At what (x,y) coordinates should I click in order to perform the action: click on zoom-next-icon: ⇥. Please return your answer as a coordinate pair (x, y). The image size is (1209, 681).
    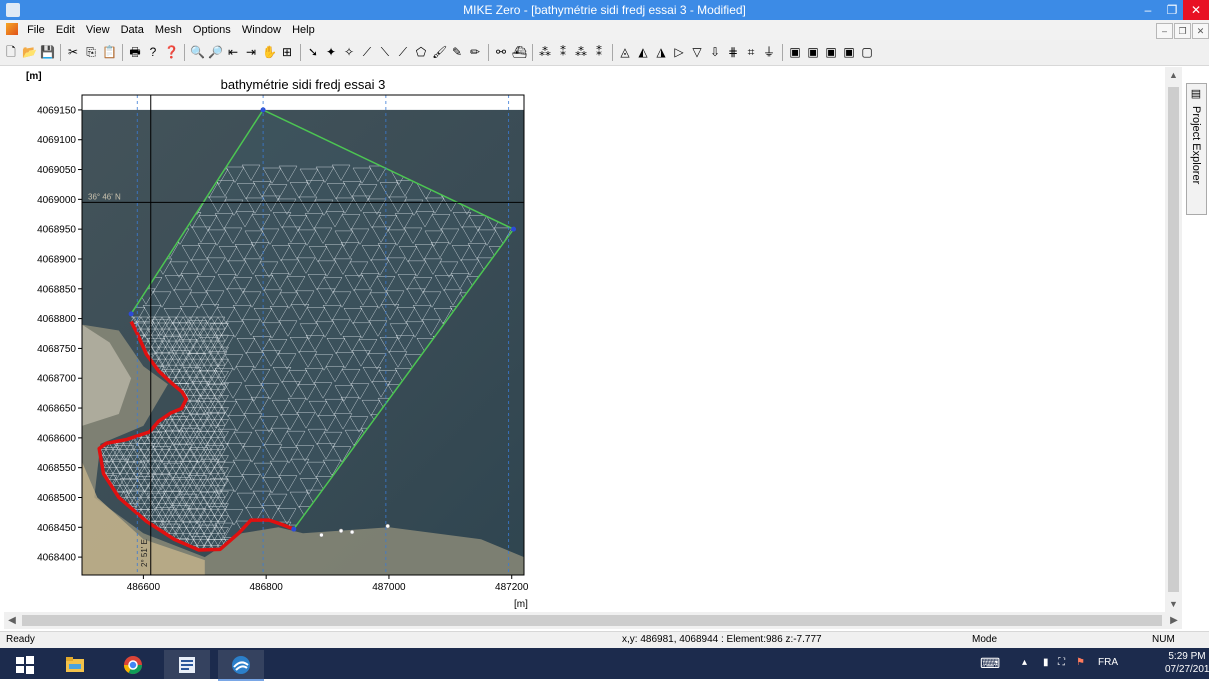
    Looking at the image, I should click on (251, 52).